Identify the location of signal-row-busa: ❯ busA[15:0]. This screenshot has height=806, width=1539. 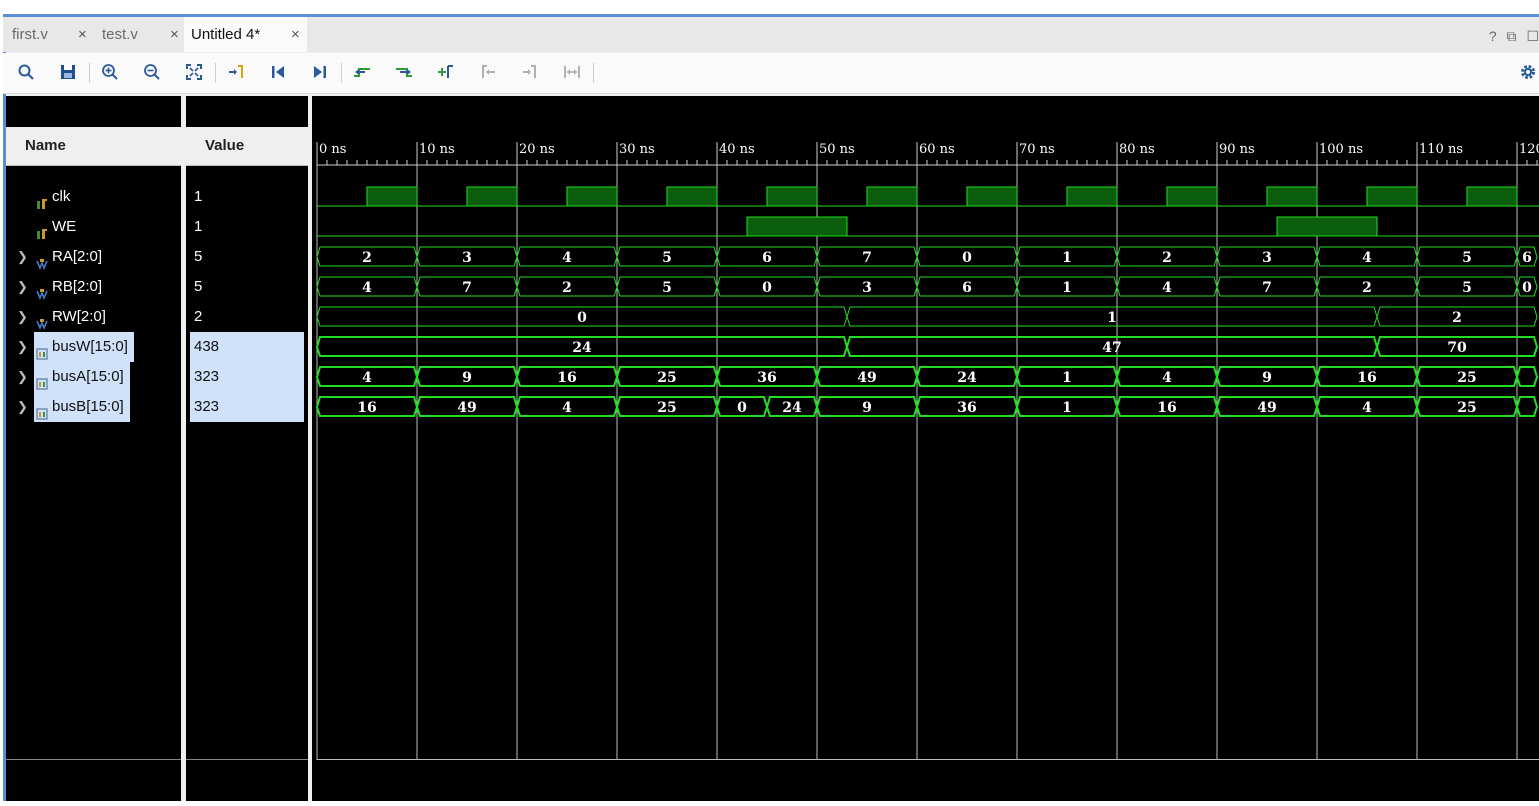
(93, 377).